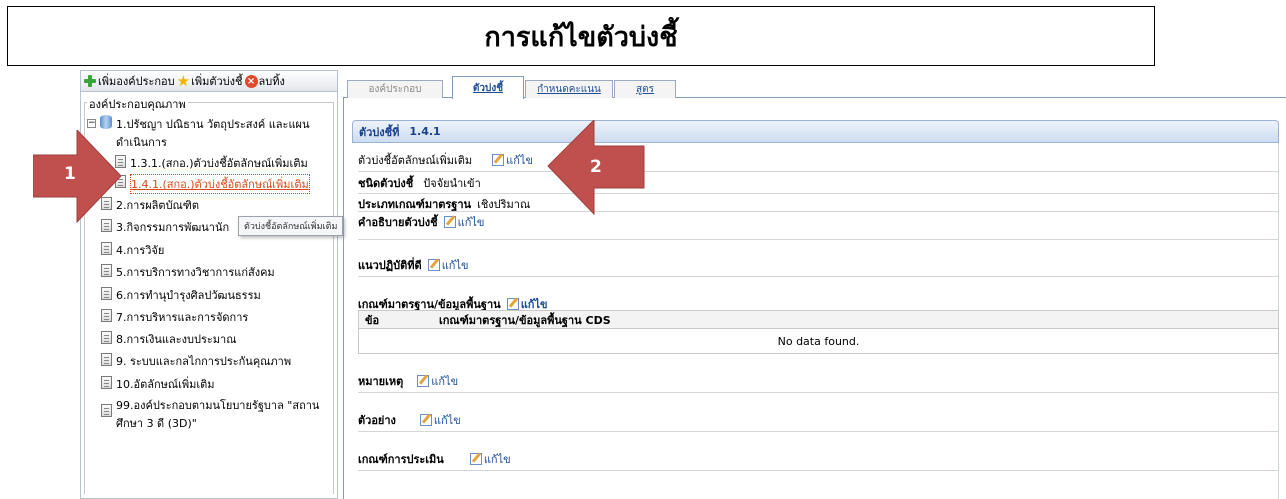 This screenshot has height=499, width=1286. What do you see at coordinates (251, 81) in the screenshot?
I see `delete-icon: ×` at bounding box center [251, 81].